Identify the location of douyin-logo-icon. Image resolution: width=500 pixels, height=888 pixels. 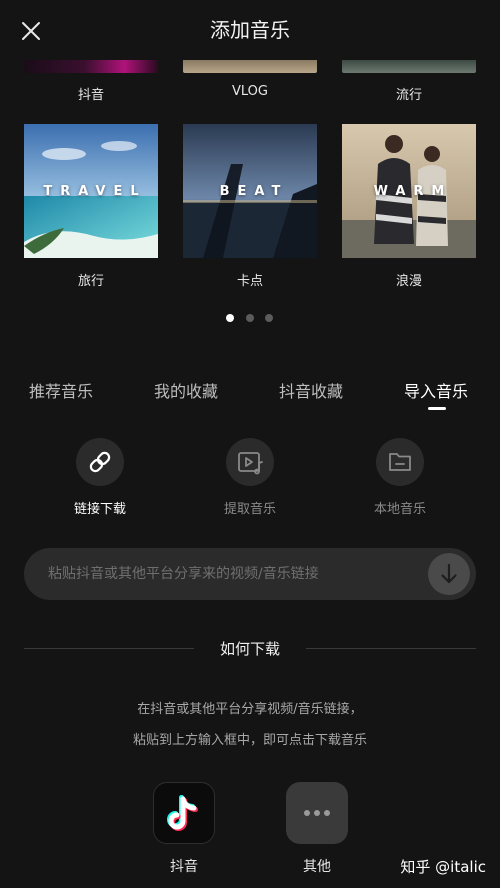
(182, 813).